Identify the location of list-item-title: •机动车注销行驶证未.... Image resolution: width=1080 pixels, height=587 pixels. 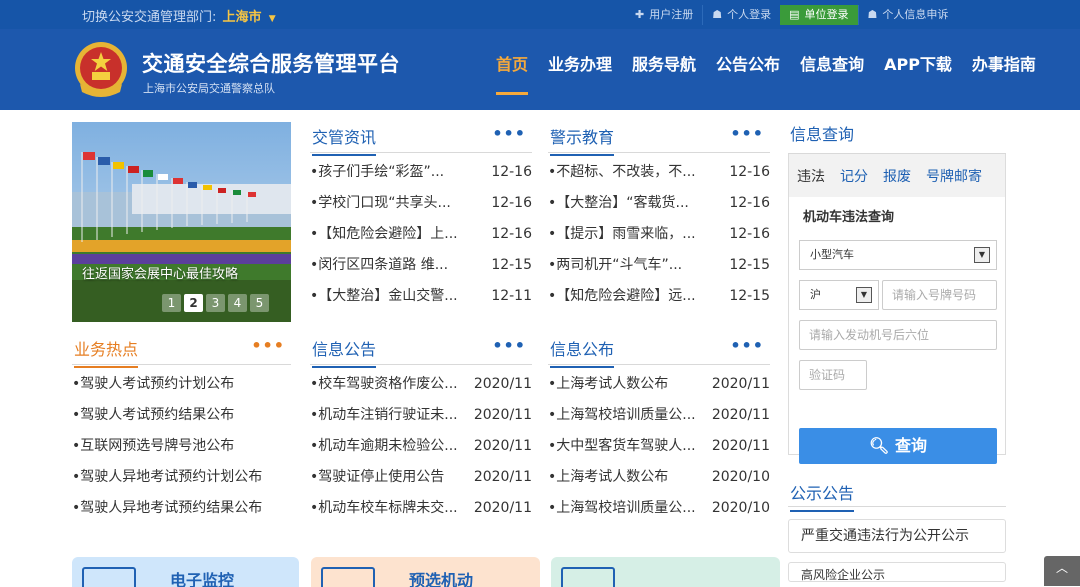
(384, 415).